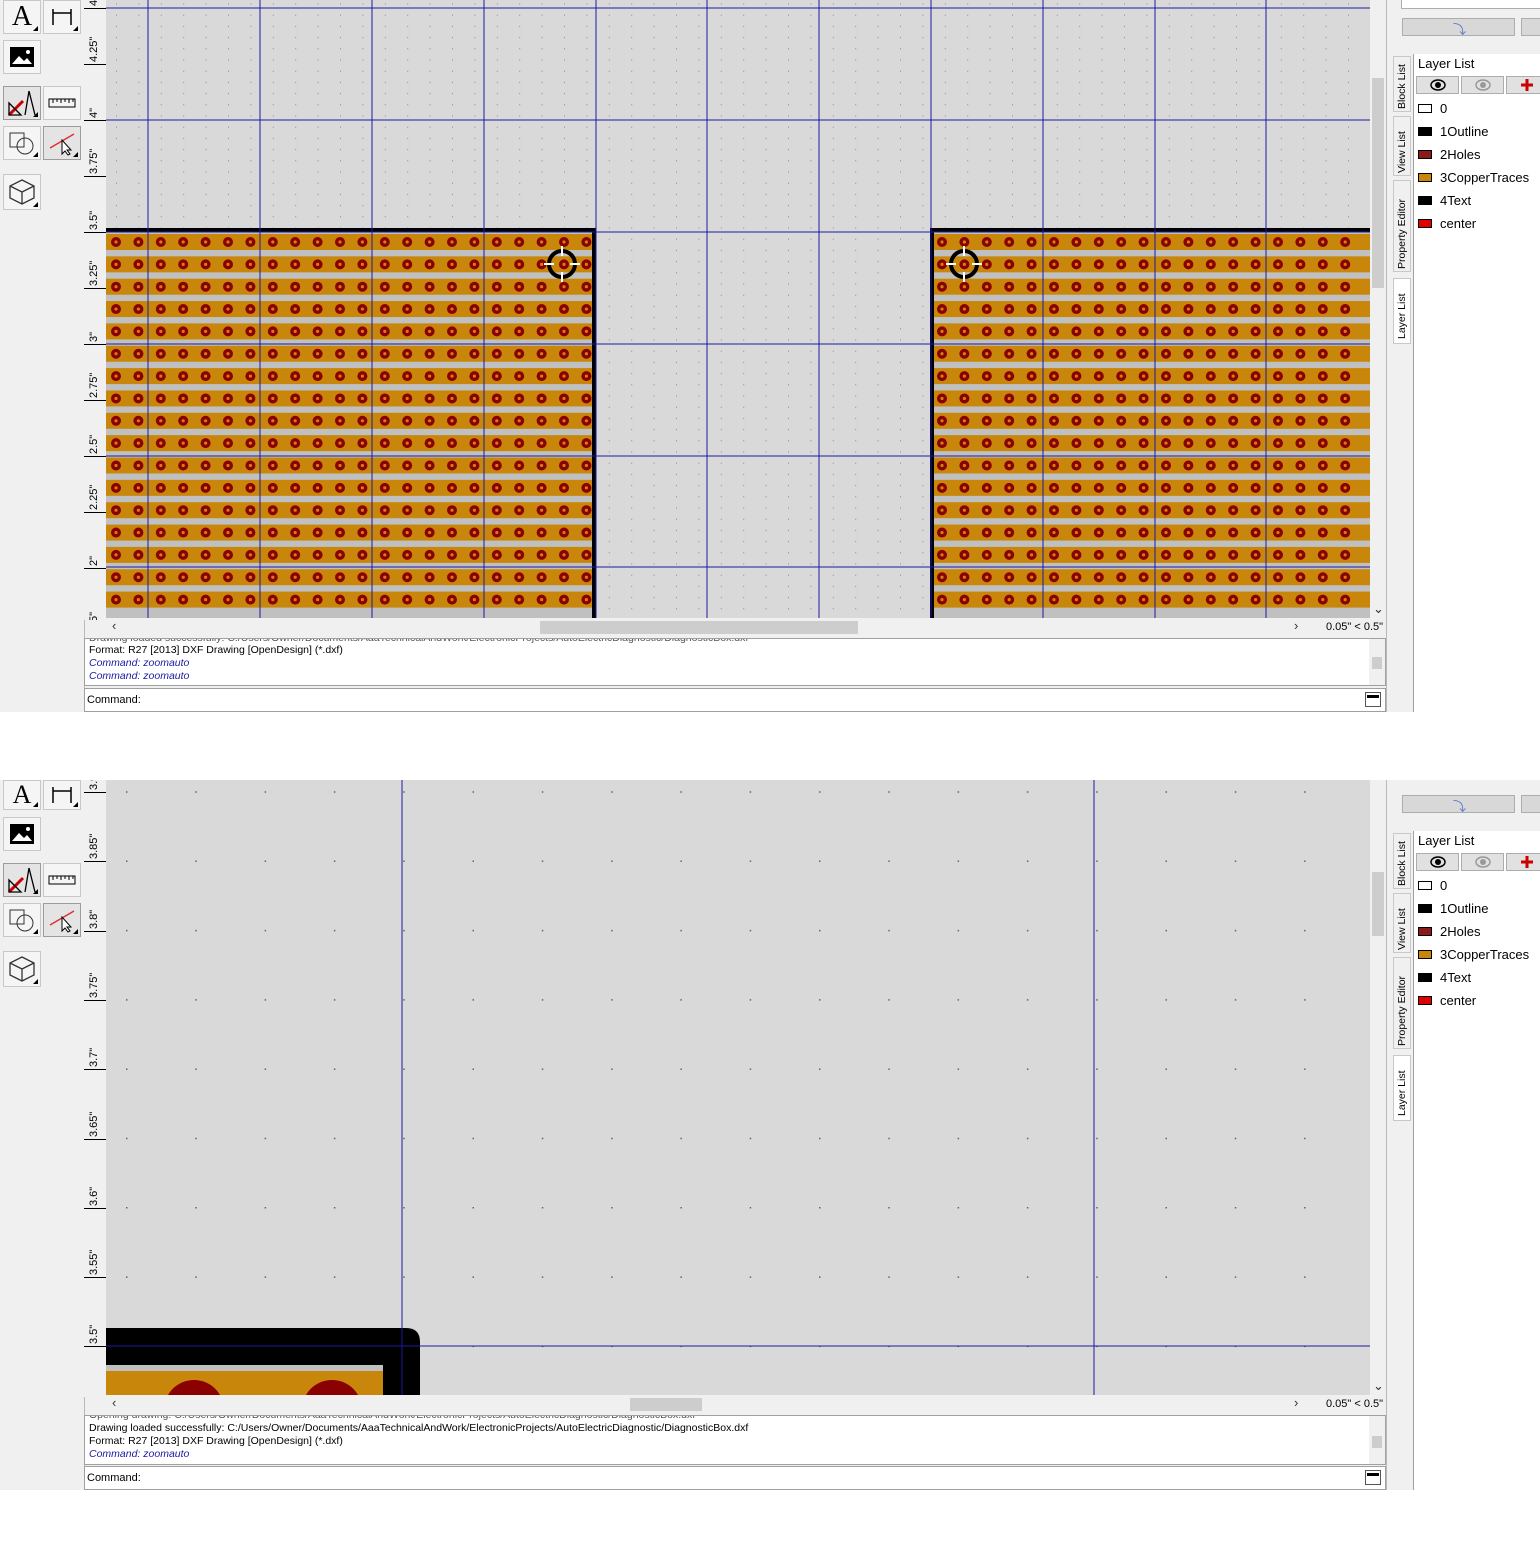 The height and width of the screenshot is (1564, 1540). What do you see at coordinates (95, 64) in the screenshot?
I see `ruler-tick` at bounding box center [95, 64].